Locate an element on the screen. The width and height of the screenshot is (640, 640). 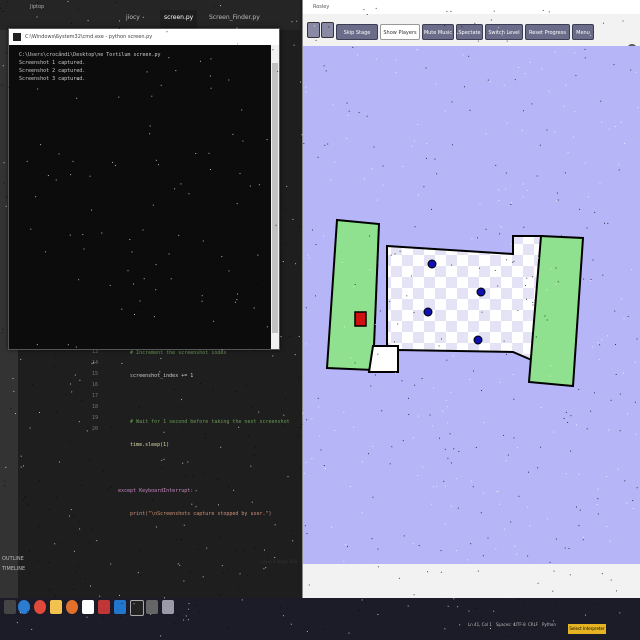
scrollbar-thumb is located at coordinates (275, 198).